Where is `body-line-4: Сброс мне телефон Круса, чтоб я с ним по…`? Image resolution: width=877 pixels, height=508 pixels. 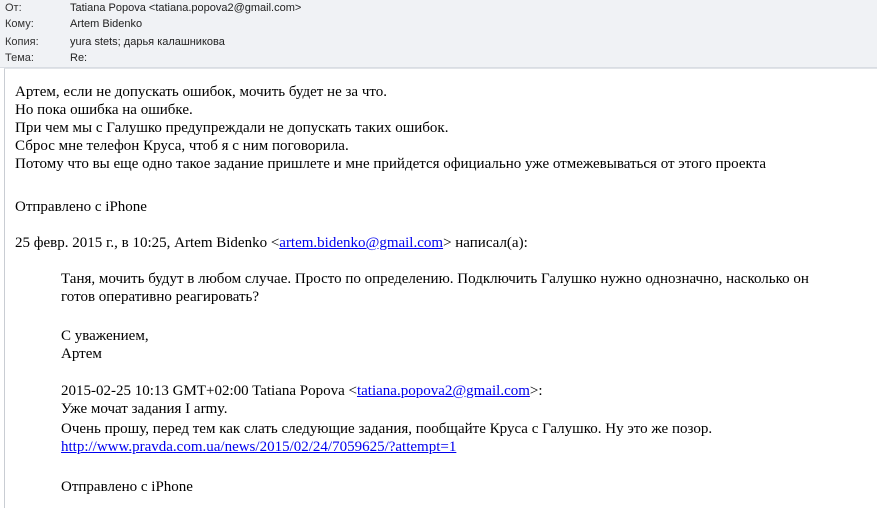 body-line-4: Сброс мне телефон Круса, чтоб я с ним по… is located at coordinates (182, 146).